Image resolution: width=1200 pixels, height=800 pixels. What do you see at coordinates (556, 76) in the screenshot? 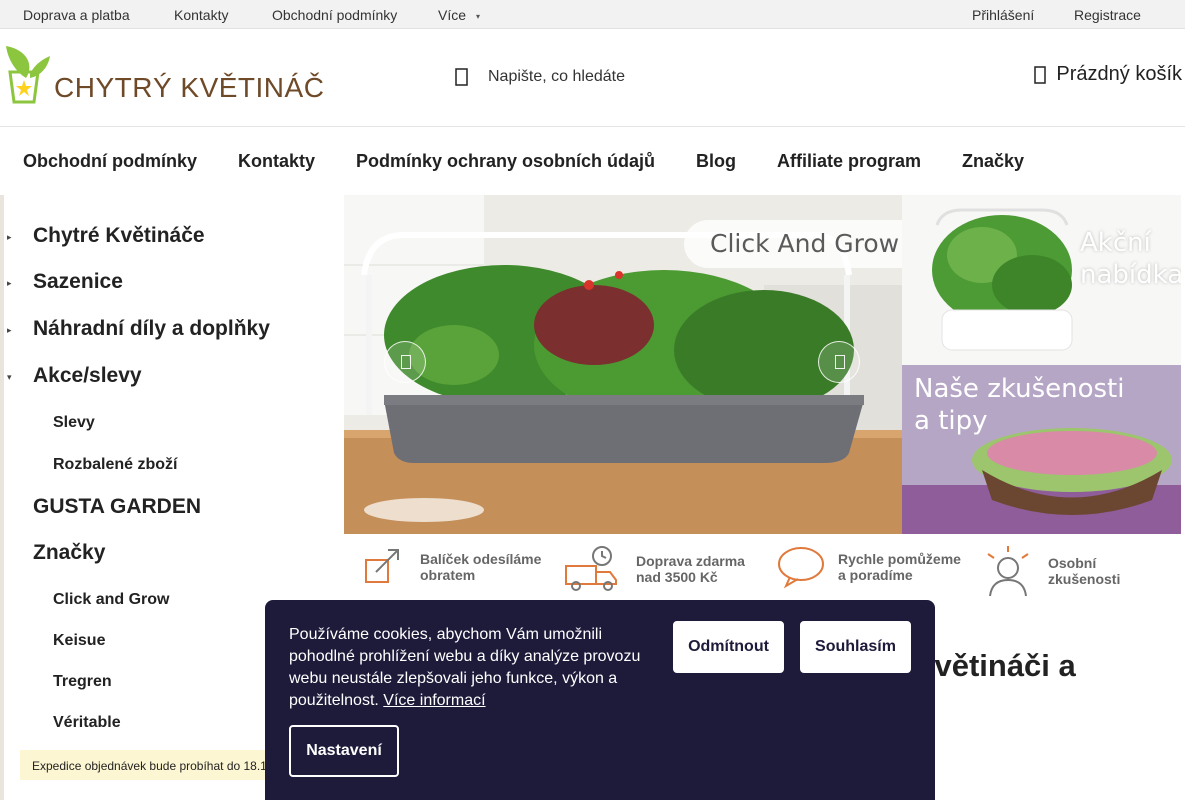
I see `search-placeholder: Napište, co hledáte` at bounding box center [556, 76].